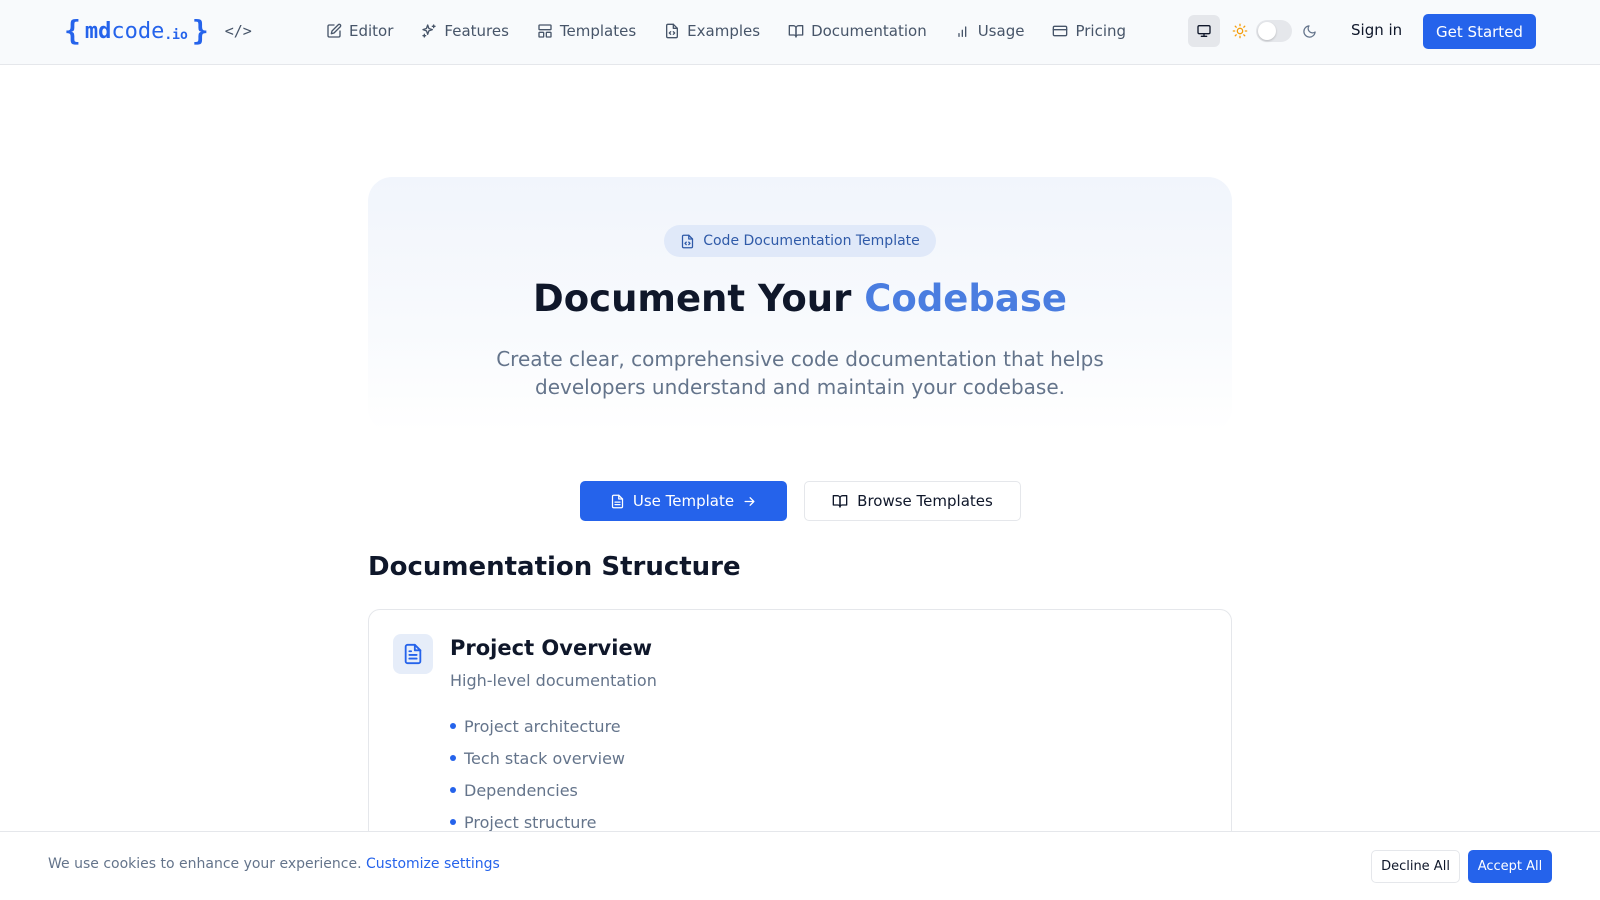 The width and height of the screenshot is (1600, 900). What do you see at coordinates (1479, 31) in the screenshot?
I see `get-started-button: Get Started` at bounding box center [1479, 31].